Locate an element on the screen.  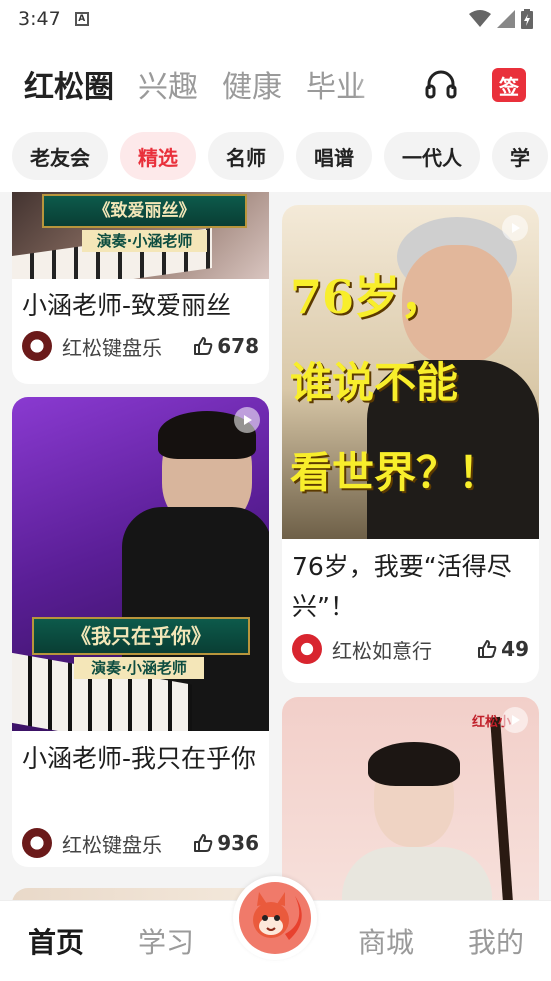
chip-sing-notation: 唱谱 is located at coordinates (334, 156).